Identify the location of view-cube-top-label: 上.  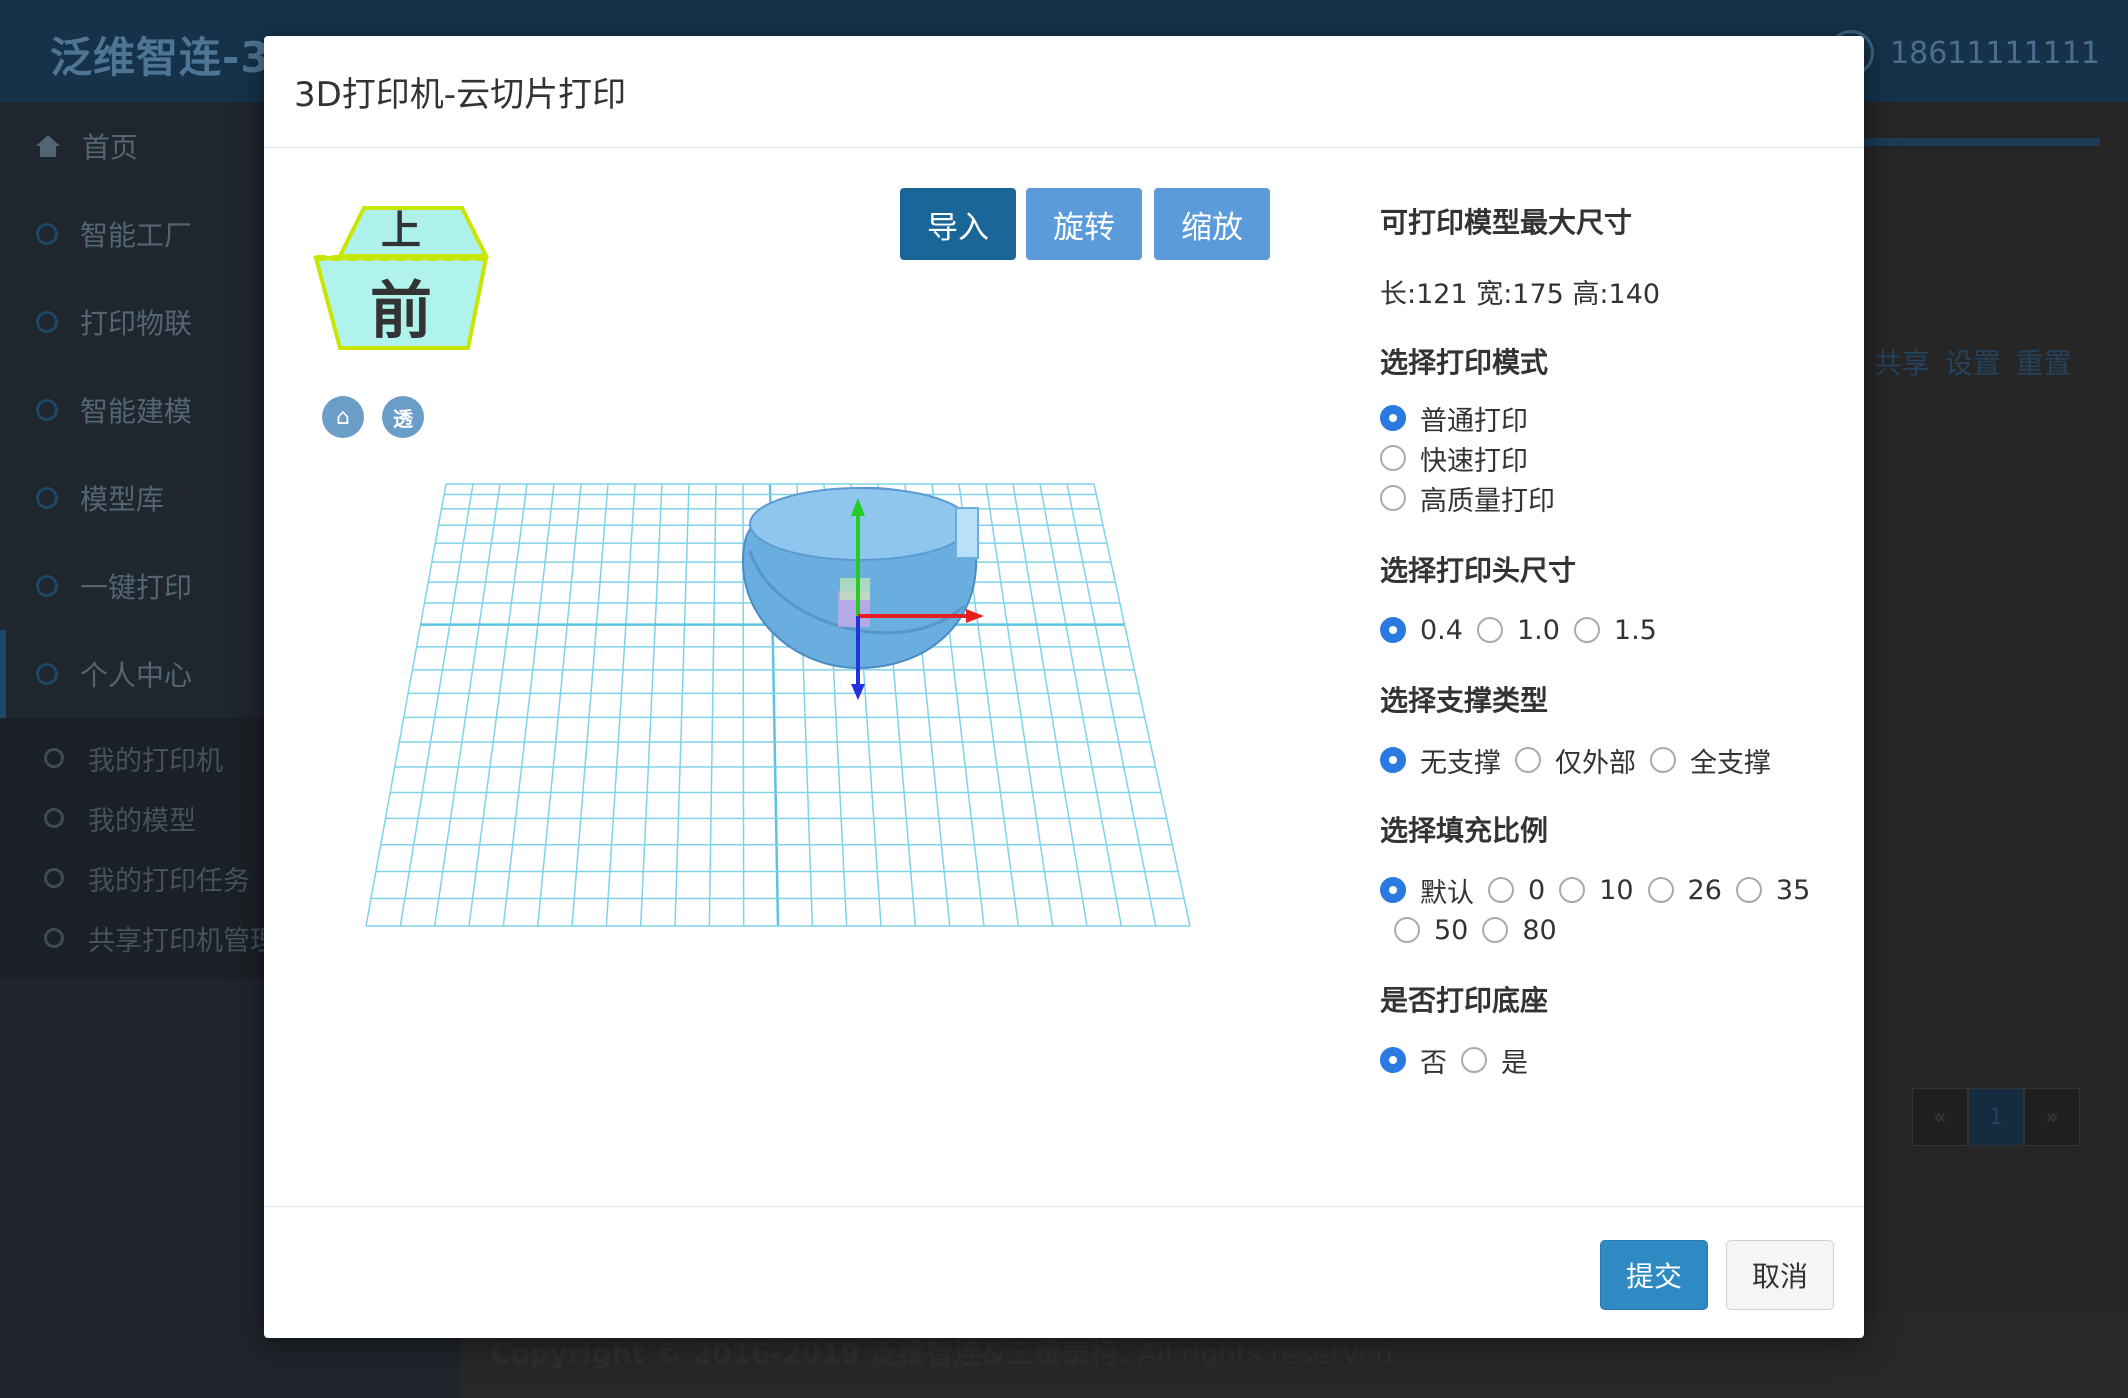
(401, 230).